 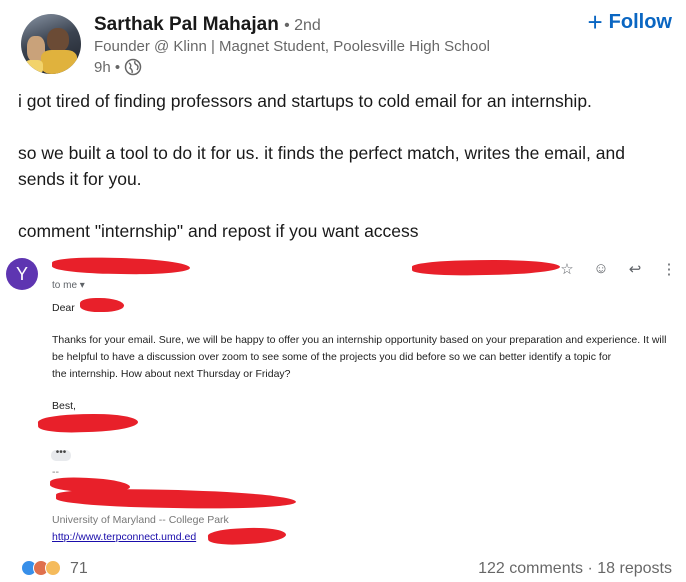 What do you see at coordinates (186, 24) in the screenshot?
I see `author-name: Sarthak Pal Mahajan` at bounding box center [186, 24].